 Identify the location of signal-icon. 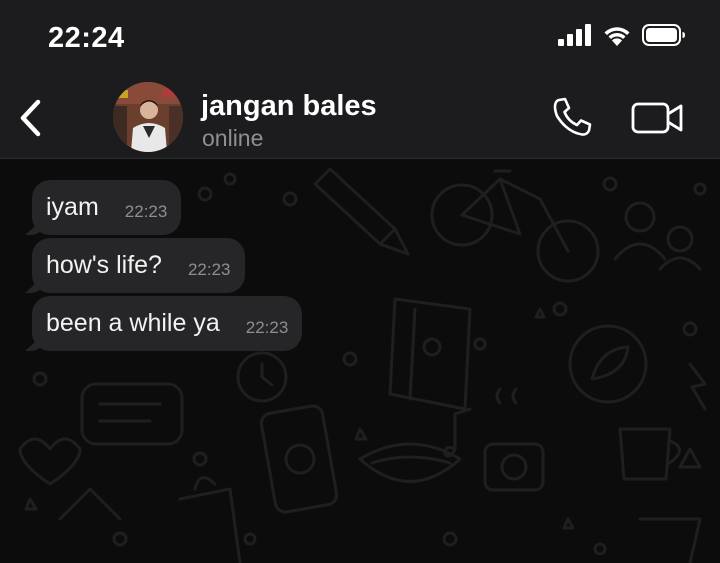
(574, 35).